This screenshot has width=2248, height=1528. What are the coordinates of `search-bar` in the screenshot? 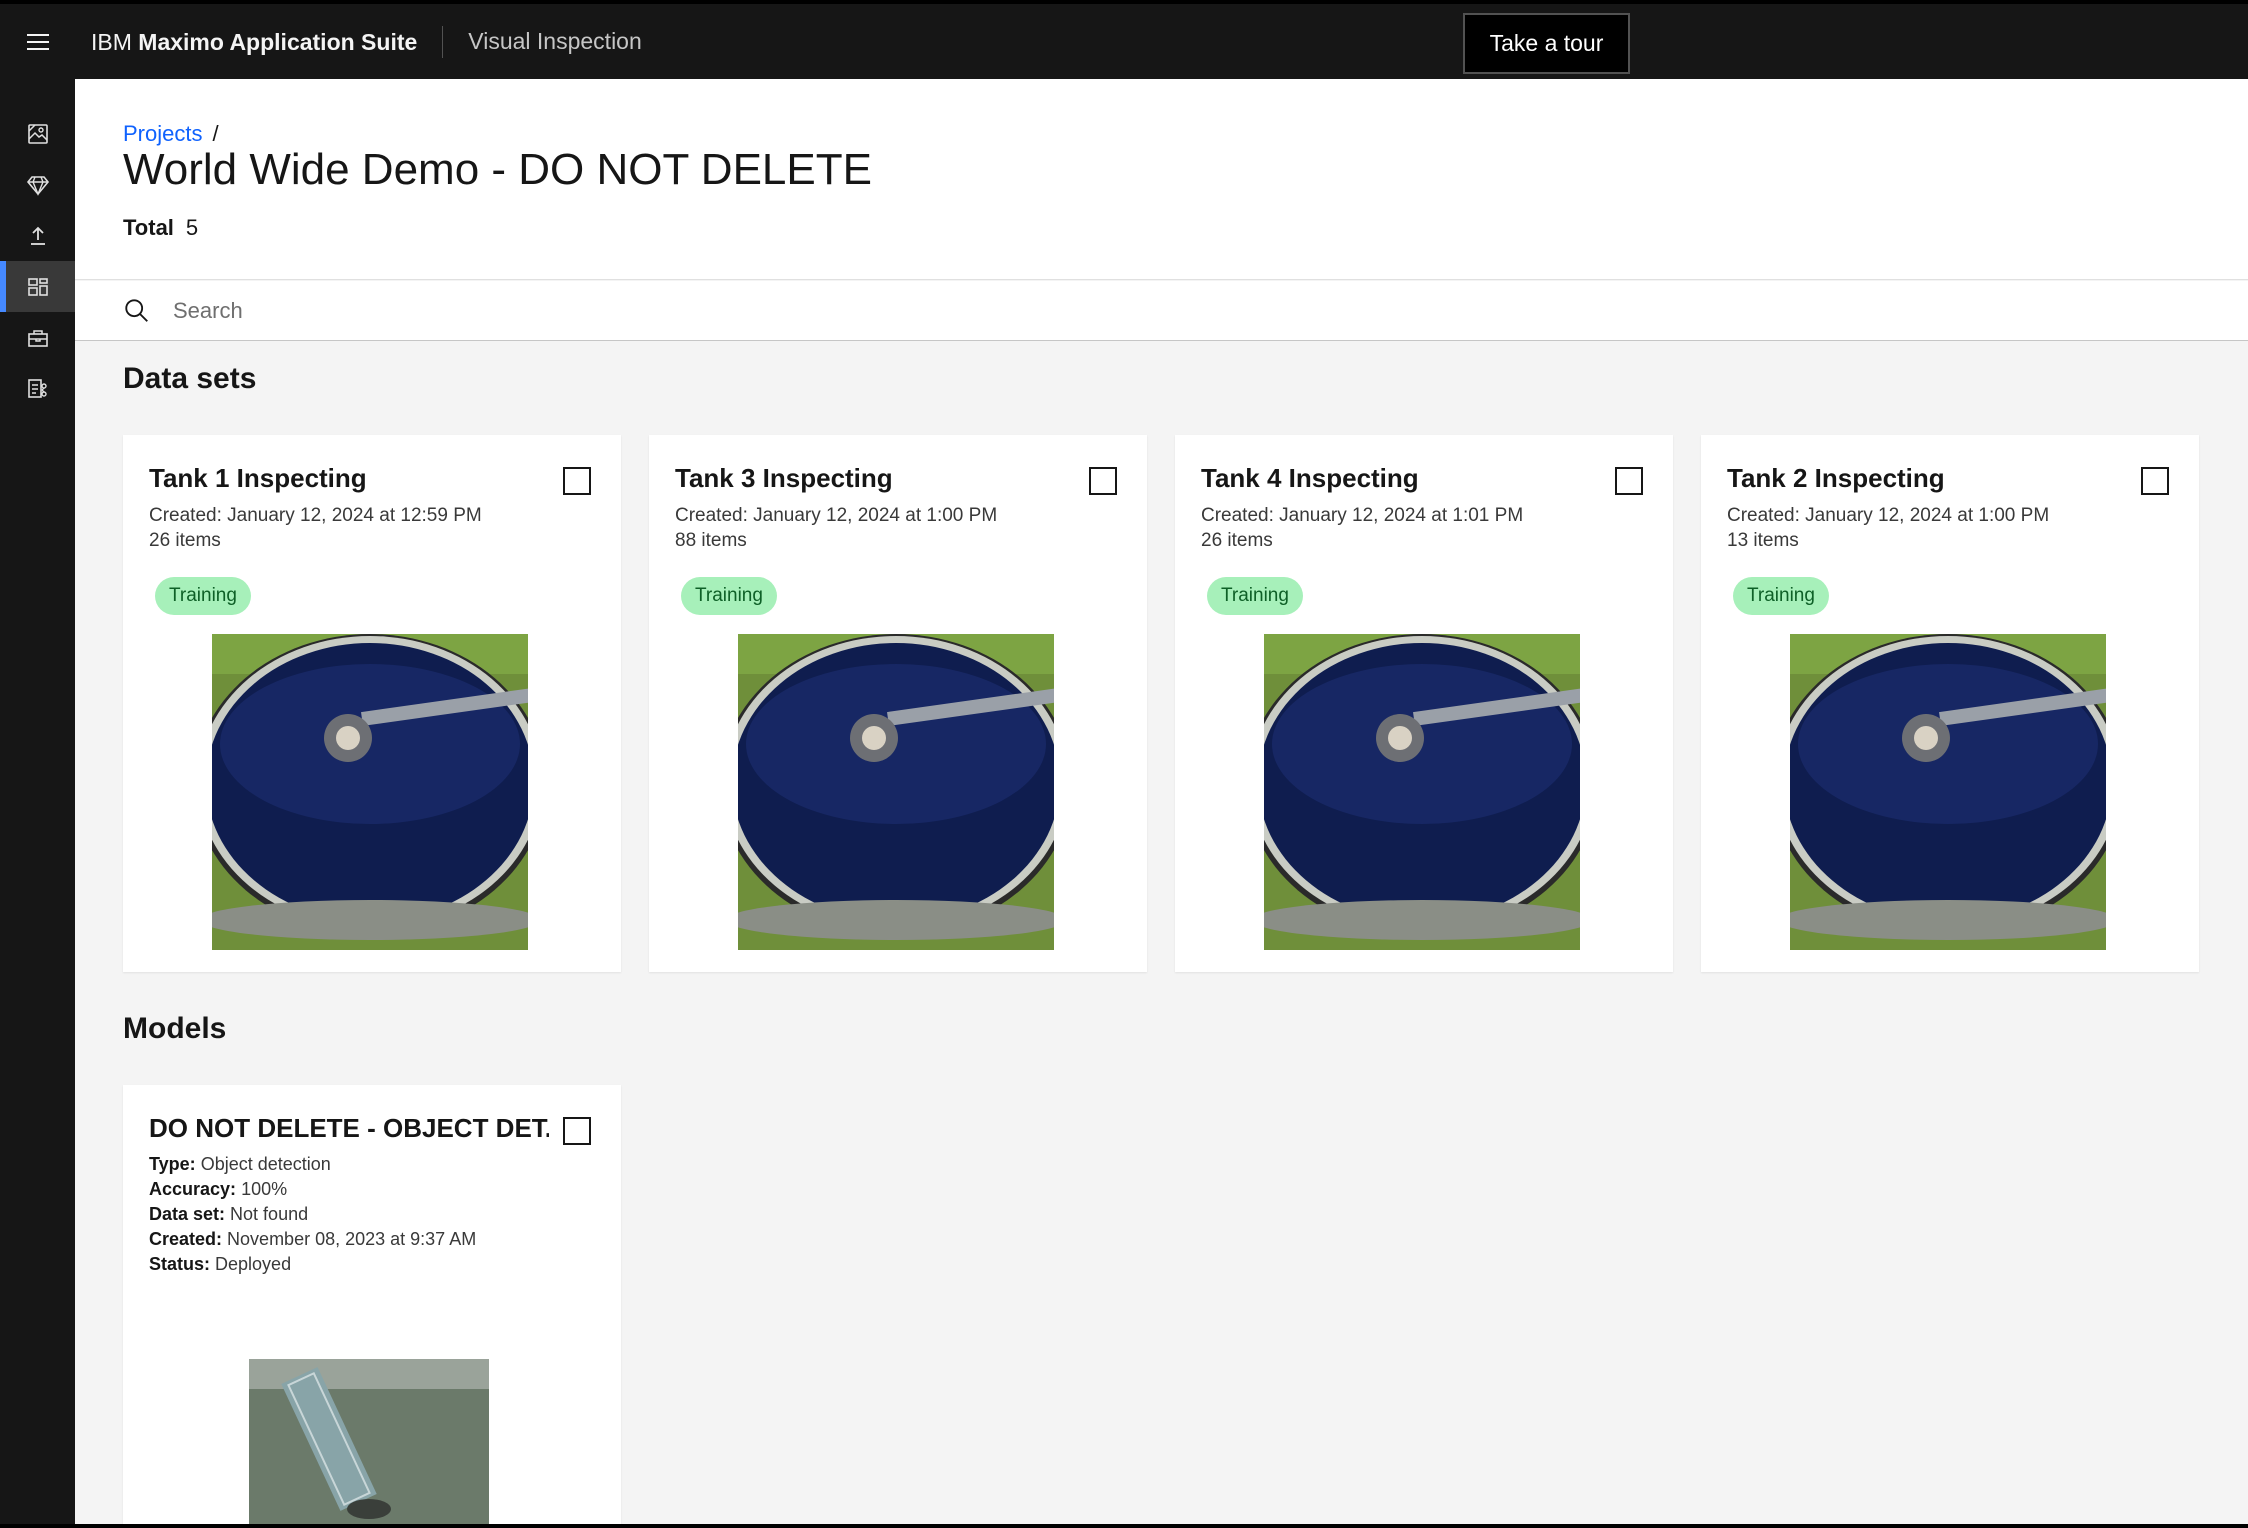 It's located at (1161, 311).